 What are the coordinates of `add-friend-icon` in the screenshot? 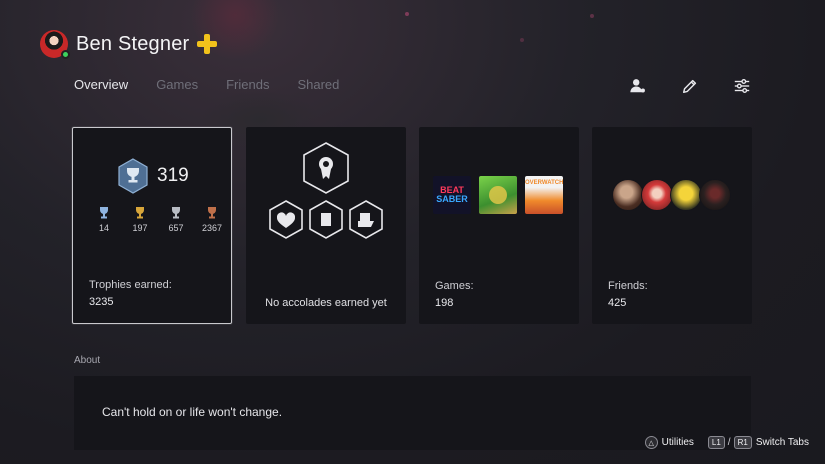 It's located at (637, 86).